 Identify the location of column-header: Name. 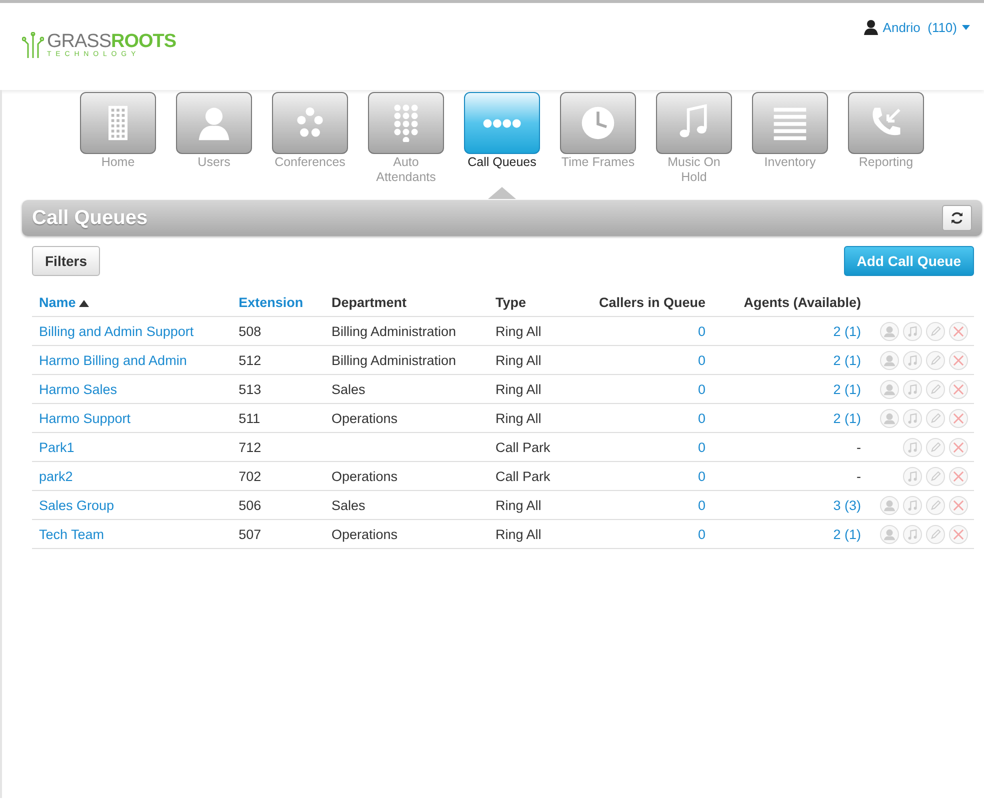
(132, 302).